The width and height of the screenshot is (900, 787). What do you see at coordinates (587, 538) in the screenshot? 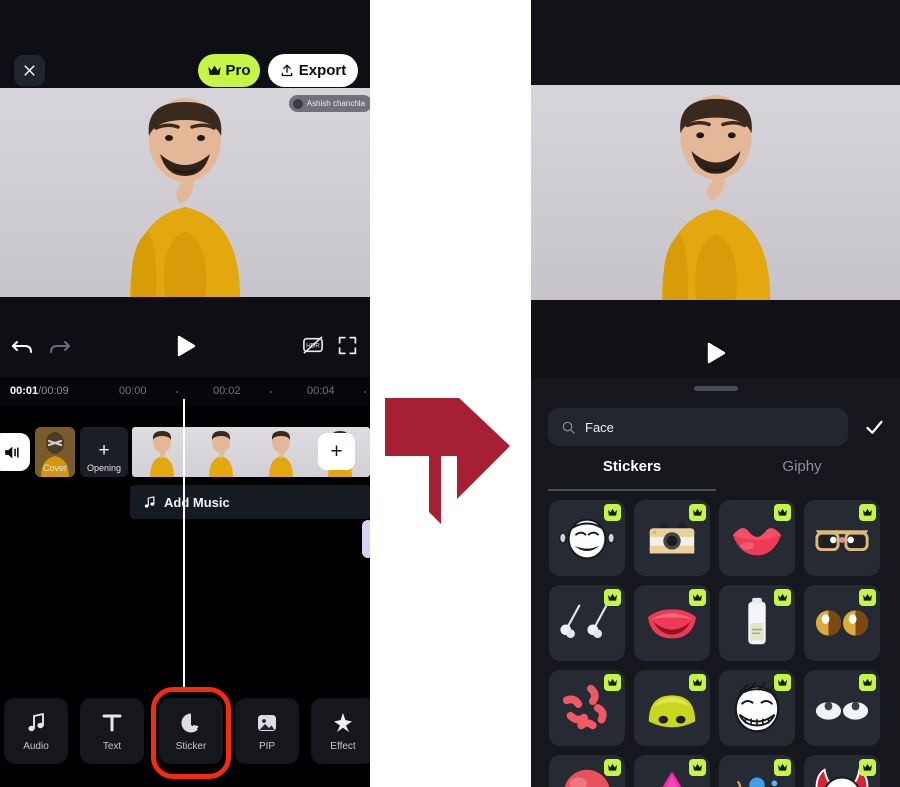
I see `sticker-troll-face` at bounding box center [587, 538].